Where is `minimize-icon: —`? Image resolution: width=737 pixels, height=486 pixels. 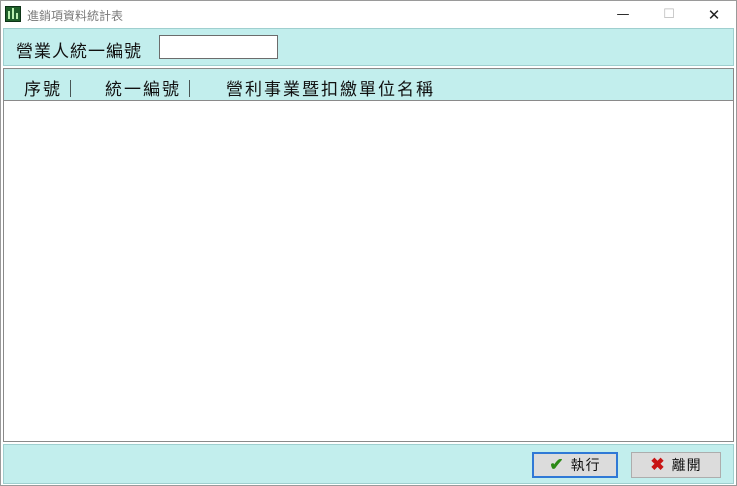
minimize-icon: — is located at coordinates (623, 14).